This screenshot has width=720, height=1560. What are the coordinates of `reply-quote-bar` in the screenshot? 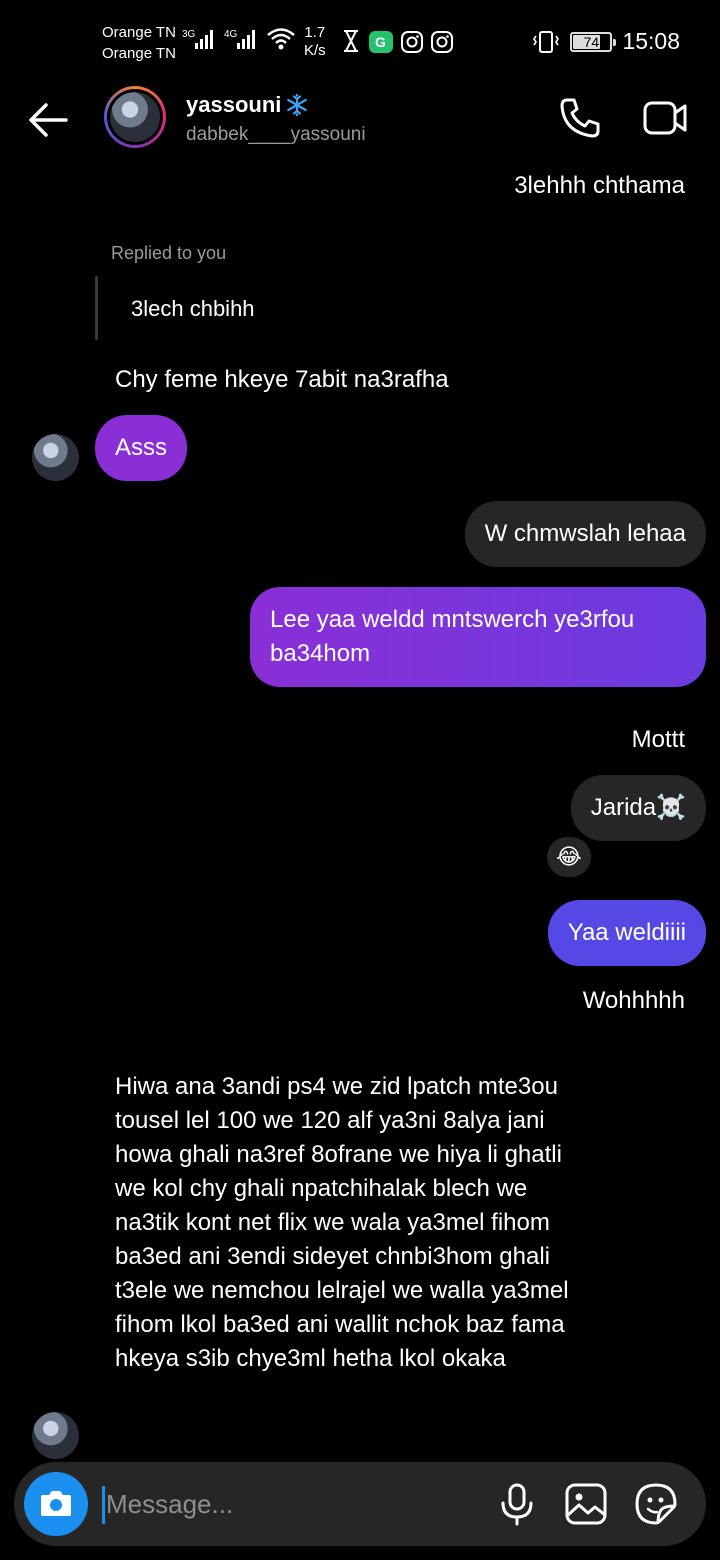 It's located at (96, 308).